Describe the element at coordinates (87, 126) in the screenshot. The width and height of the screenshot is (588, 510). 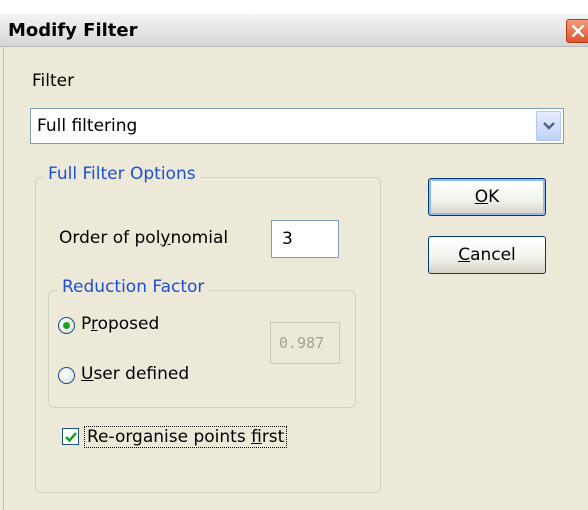
I see `filter-dropdown-value: Full filtering` at that location.